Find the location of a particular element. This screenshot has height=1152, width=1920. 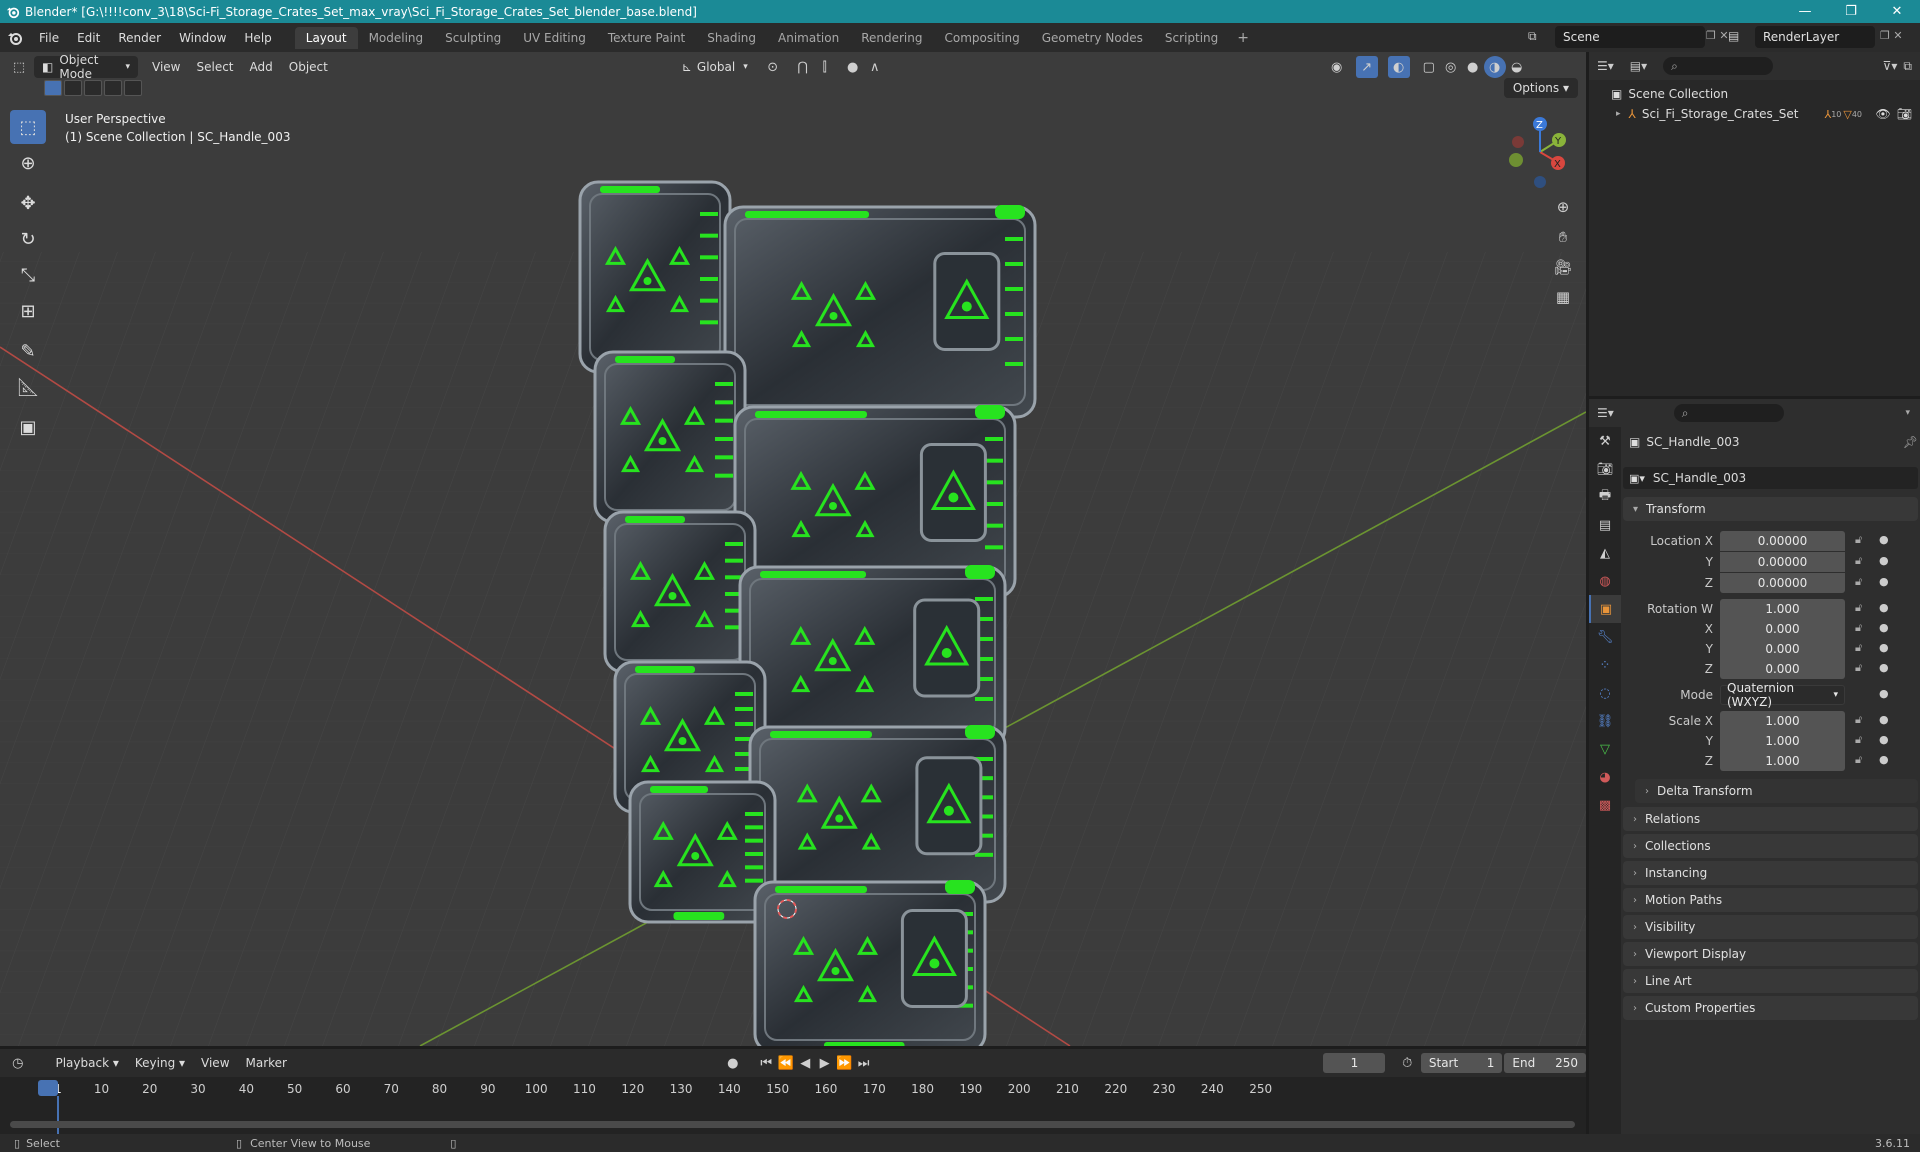

measure-tool-icon: 📐︎ is located at coordinates (28, 387).